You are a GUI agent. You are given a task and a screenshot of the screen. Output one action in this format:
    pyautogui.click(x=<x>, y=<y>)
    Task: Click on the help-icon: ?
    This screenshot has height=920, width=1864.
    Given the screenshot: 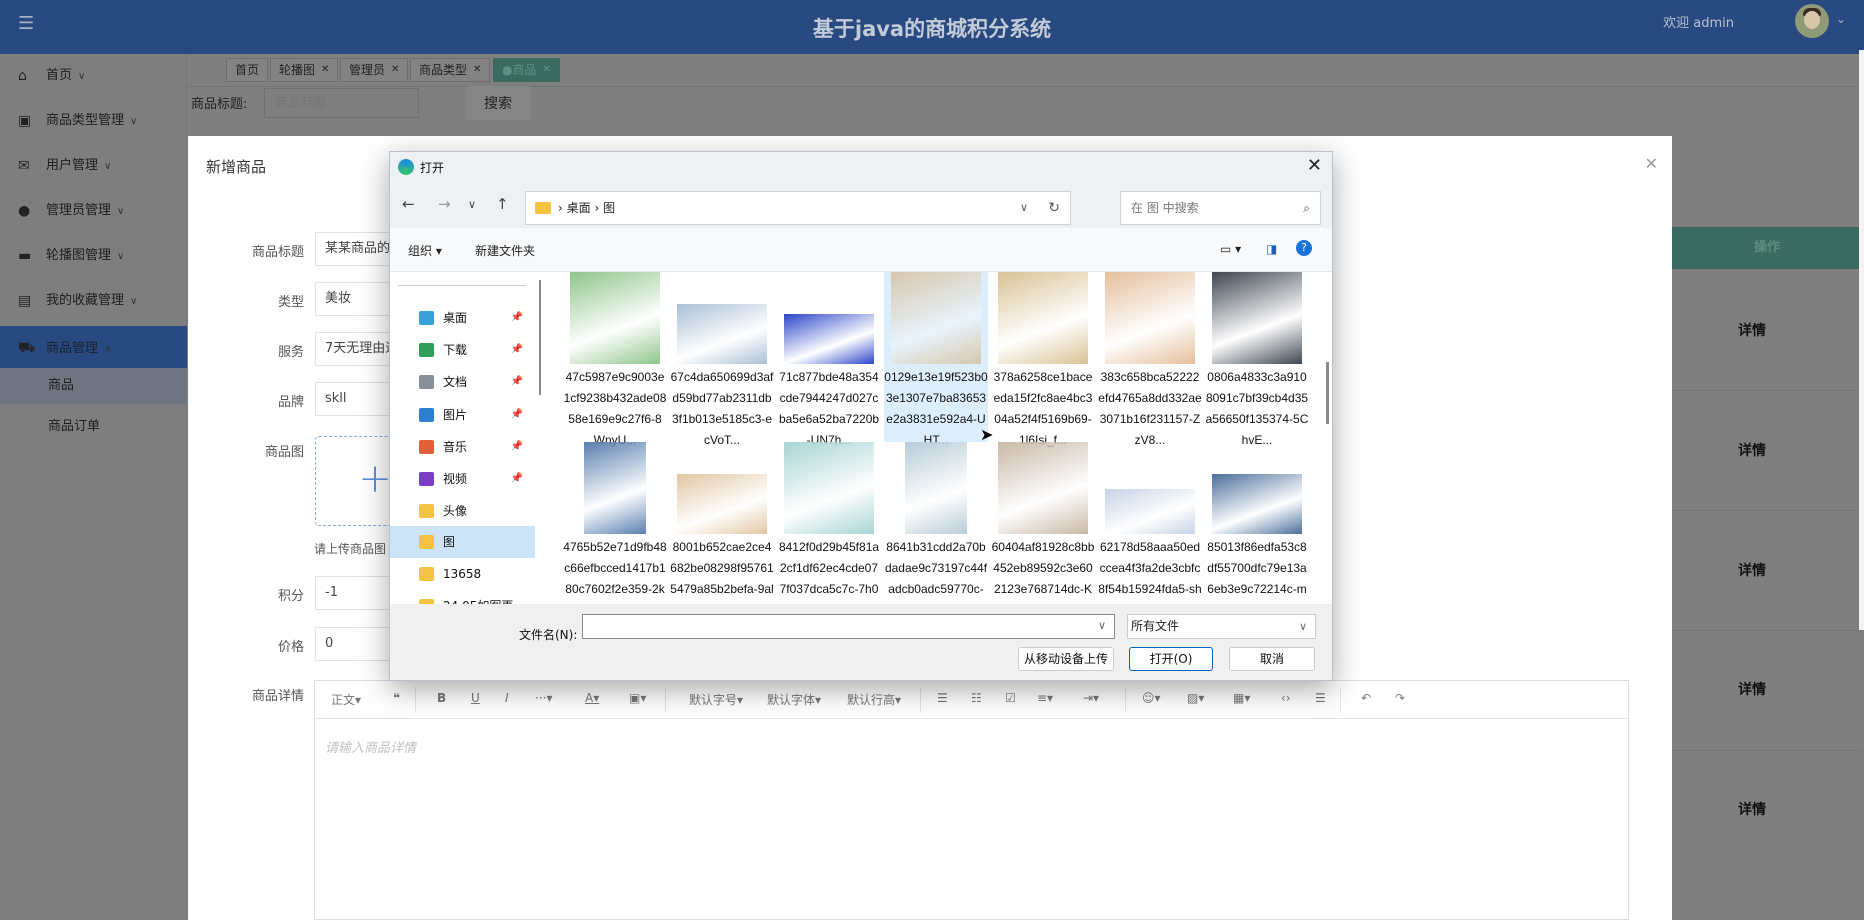 What is the action you would take?
    pyautogui.click(x=1304, y=248)
    